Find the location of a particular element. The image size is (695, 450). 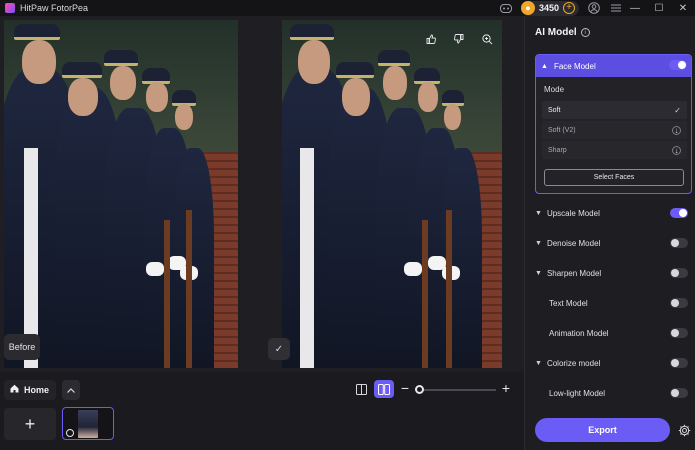

thumbs-down-icon is located at coordinates (459, 39).